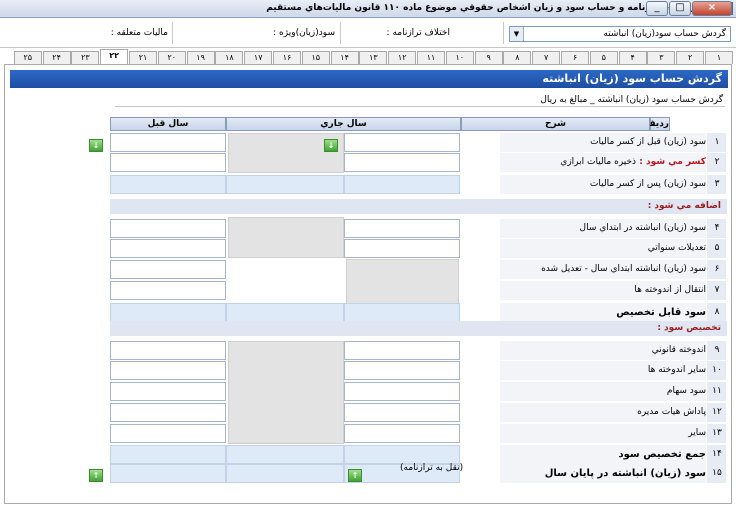 The image size is (736, 511). Describe the element at coordinates (676, 248) in the screenshot. I see `row-label-text: تعديلات سنواتي` at that location.